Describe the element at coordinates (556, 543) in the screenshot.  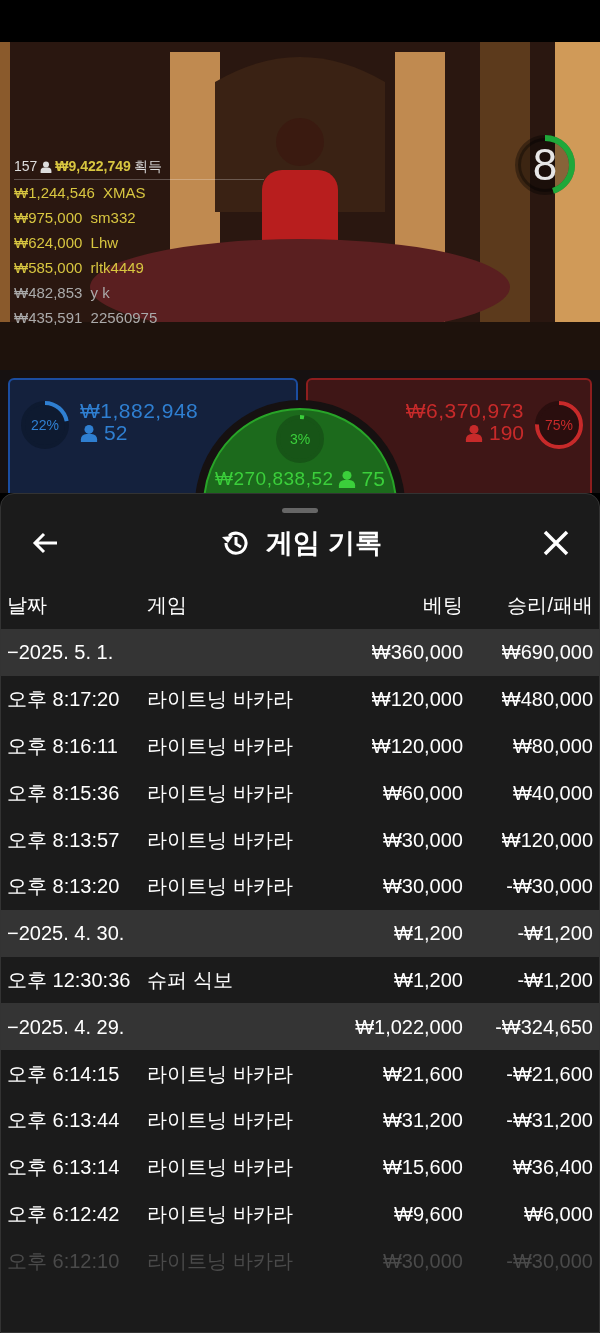
I see `close-icon` at that location.